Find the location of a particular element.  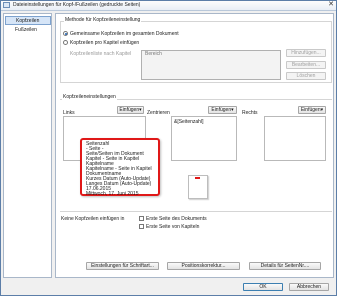

preview-header-mark is located at coordinates (197, 178).